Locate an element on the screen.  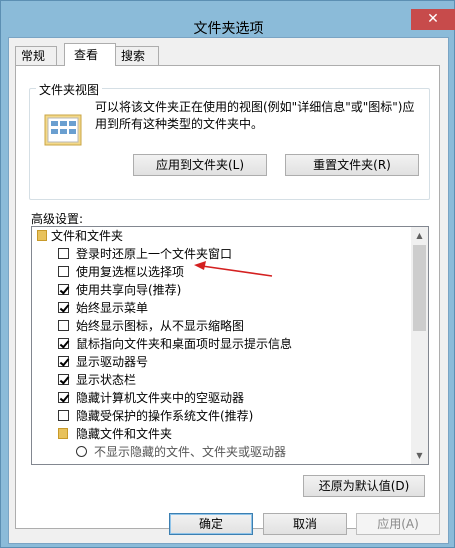
restore-defaults-button: 还原为默认值(D) is located at coordinates (364, 486).